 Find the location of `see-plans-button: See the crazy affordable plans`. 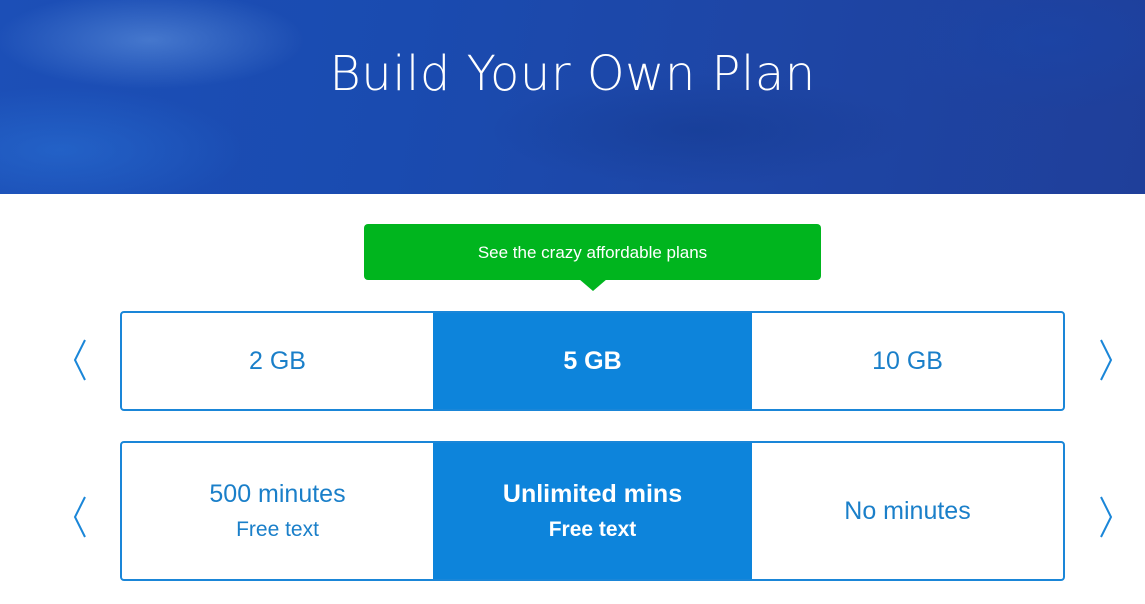

see-plans-button: See the crazy affordable plans is located at coordinates (592, 252).